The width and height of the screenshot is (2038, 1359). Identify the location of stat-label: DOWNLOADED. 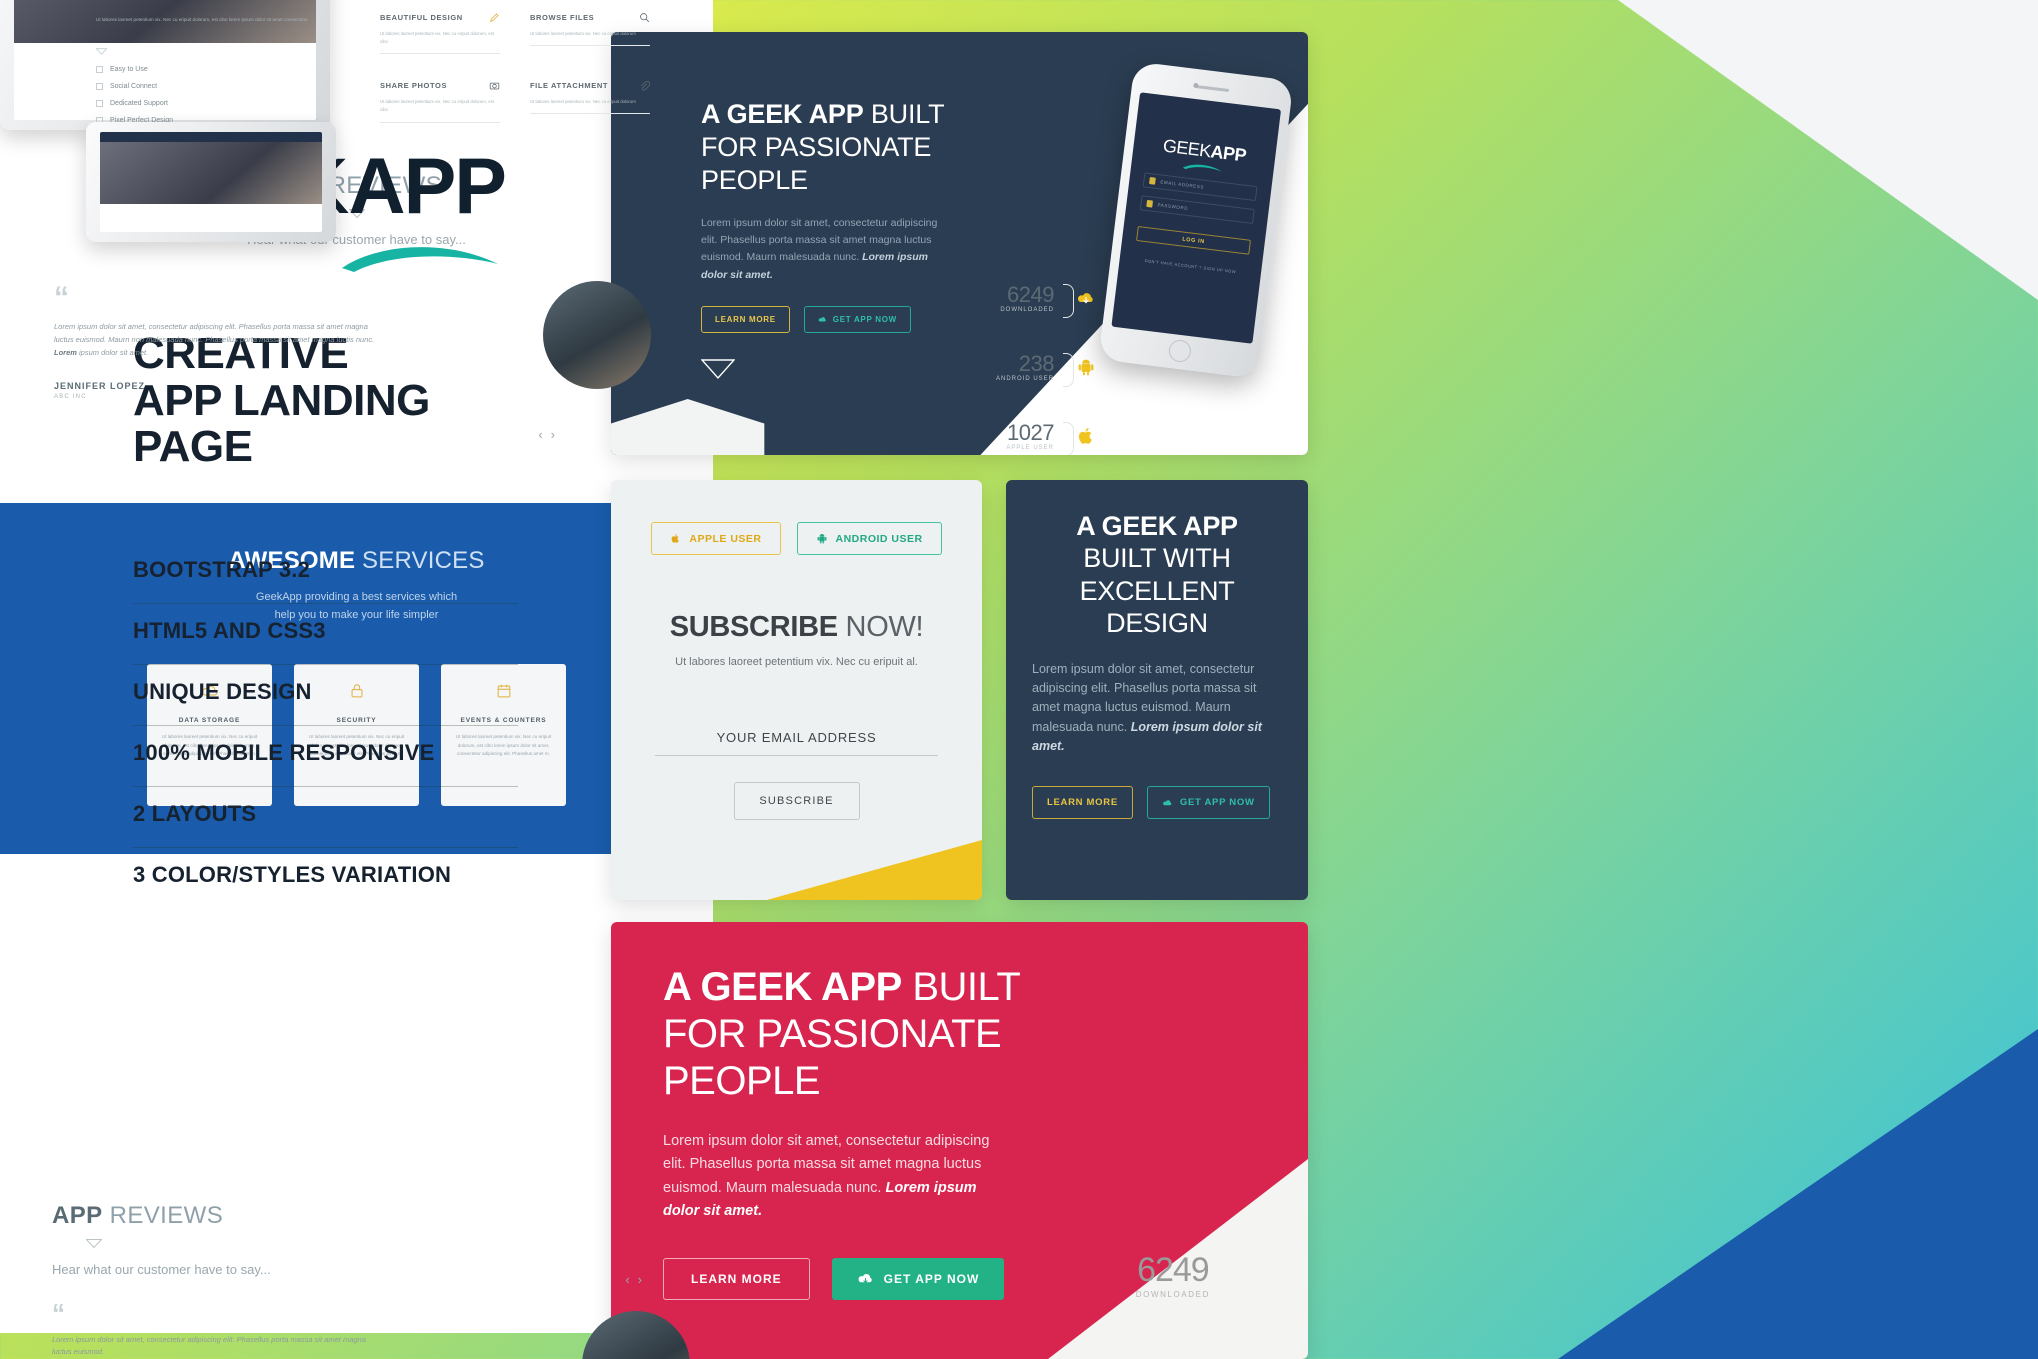
(1027, 310).